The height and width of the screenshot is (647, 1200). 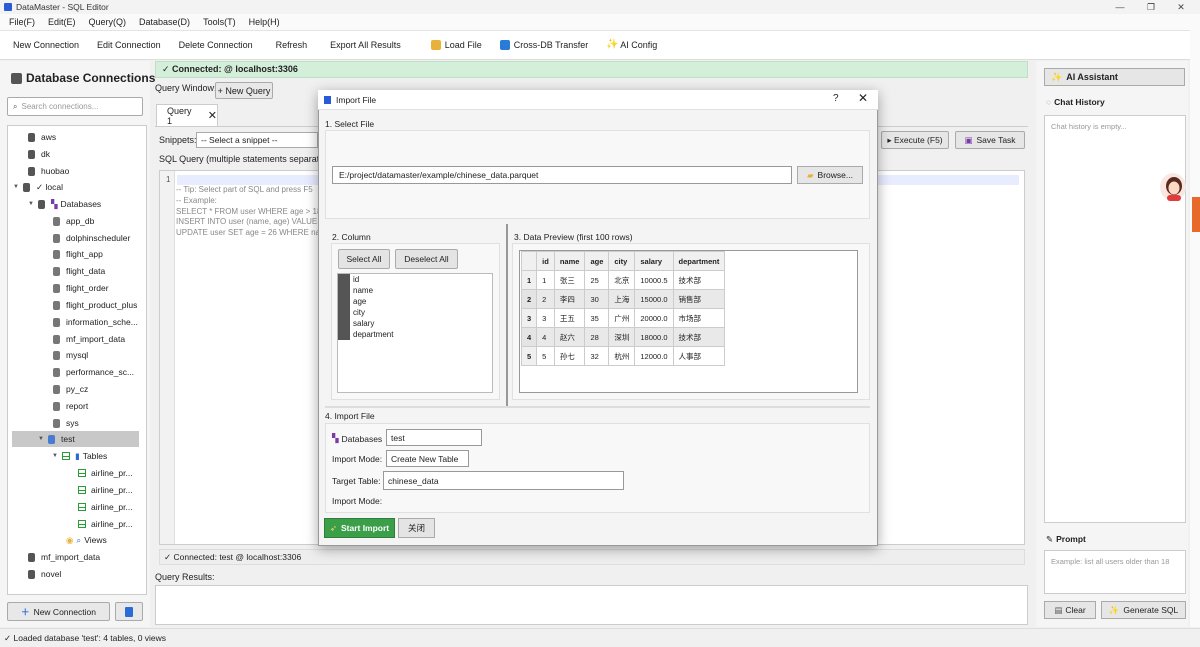 What do you see at coordinates (38, 187) in the screenshot?
I see `tree-node-local: ▼ ✓ local` at bounding box center [38, 187].